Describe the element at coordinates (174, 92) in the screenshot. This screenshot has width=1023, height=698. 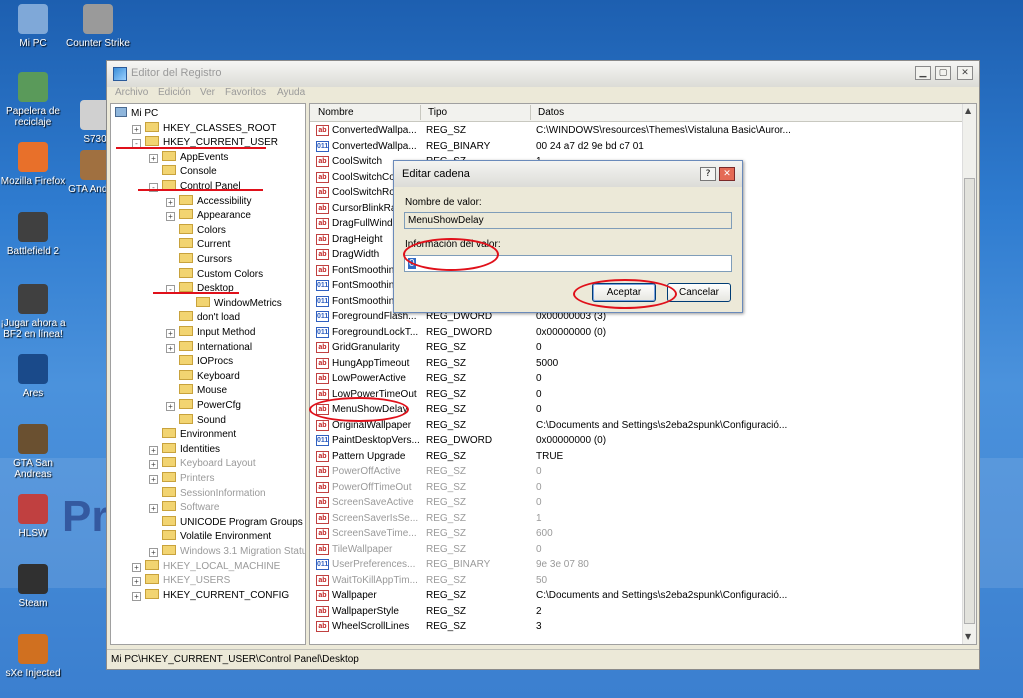
I see `menu-edicion: Edición` at that location.